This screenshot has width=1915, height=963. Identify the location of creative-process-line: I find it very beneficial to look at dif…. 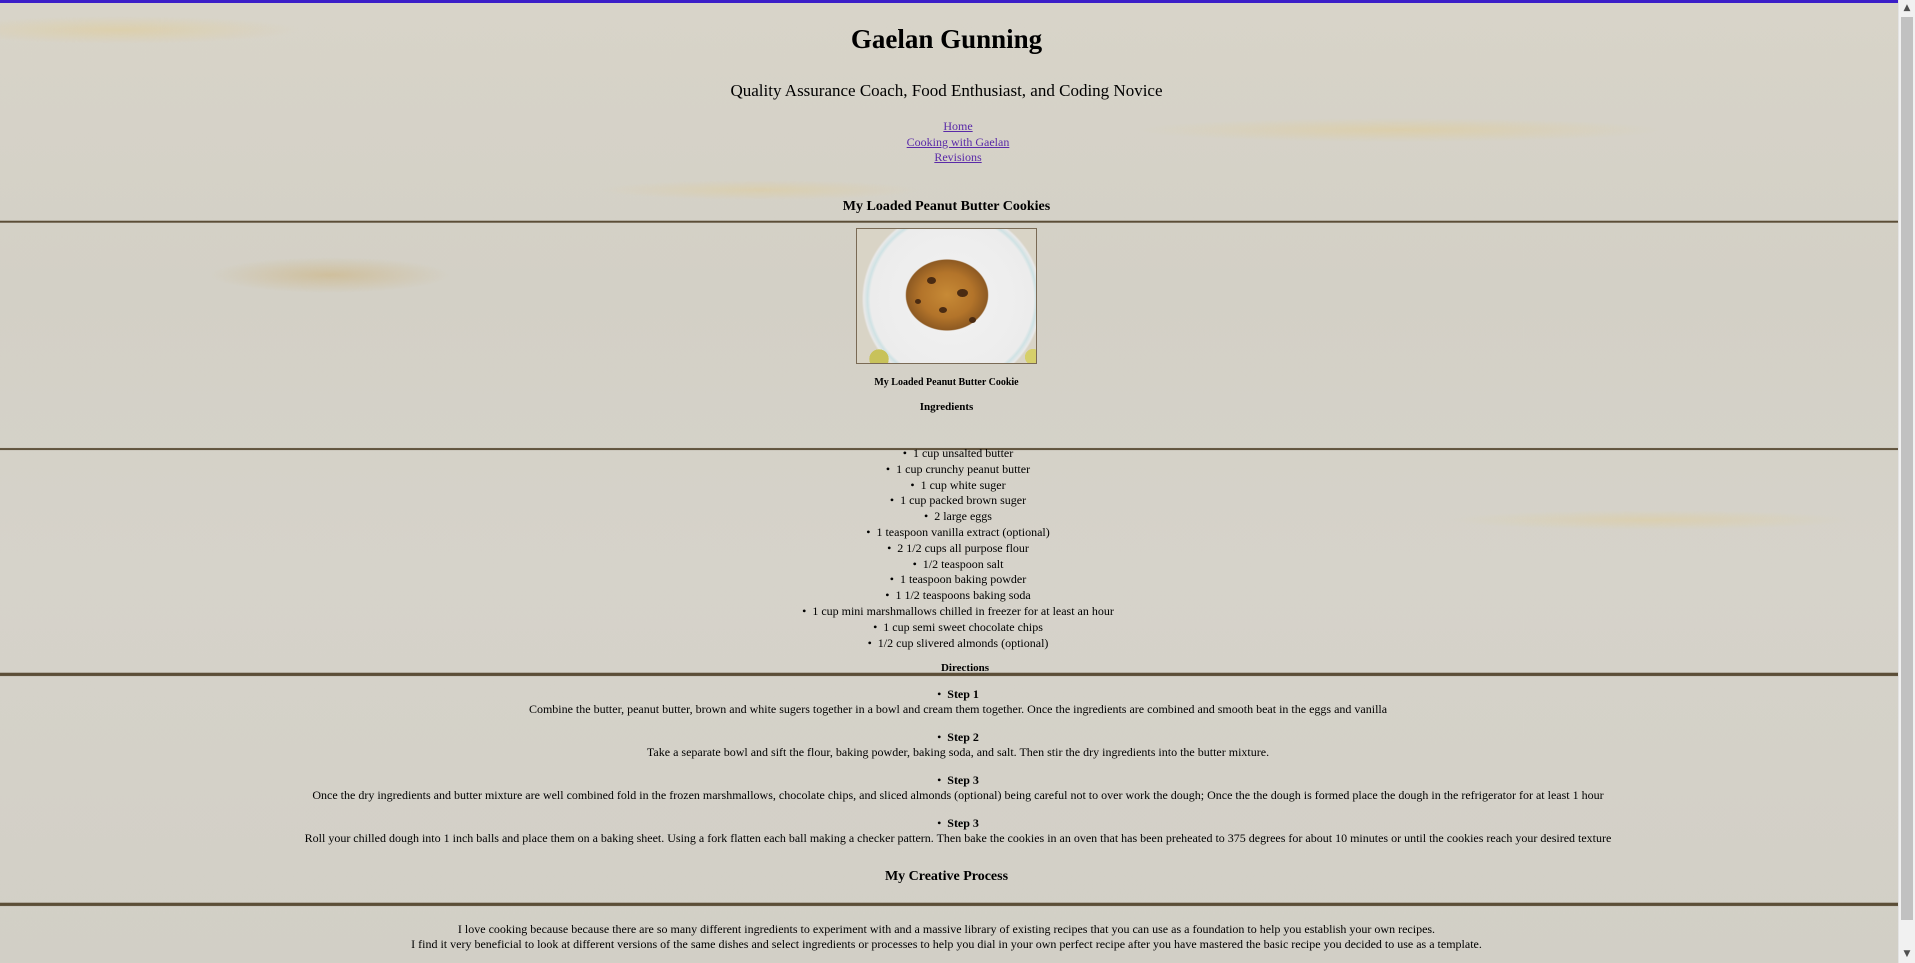
(946, 944).